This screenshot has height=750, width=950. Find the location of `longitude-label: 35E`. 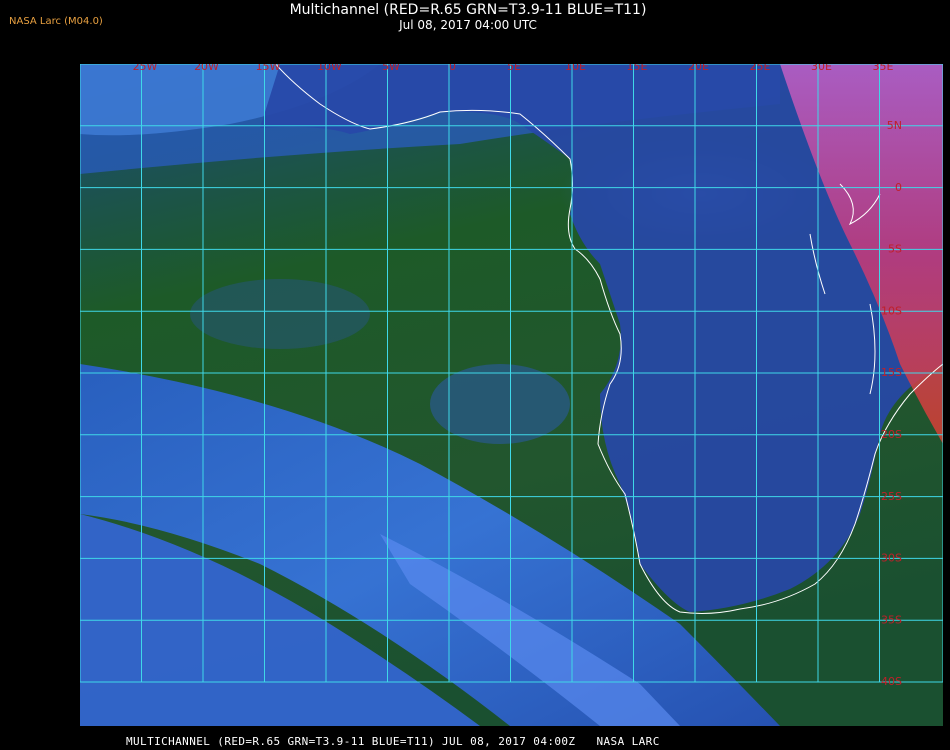

longitude-label: 35E is located at coordinates (883, 68).